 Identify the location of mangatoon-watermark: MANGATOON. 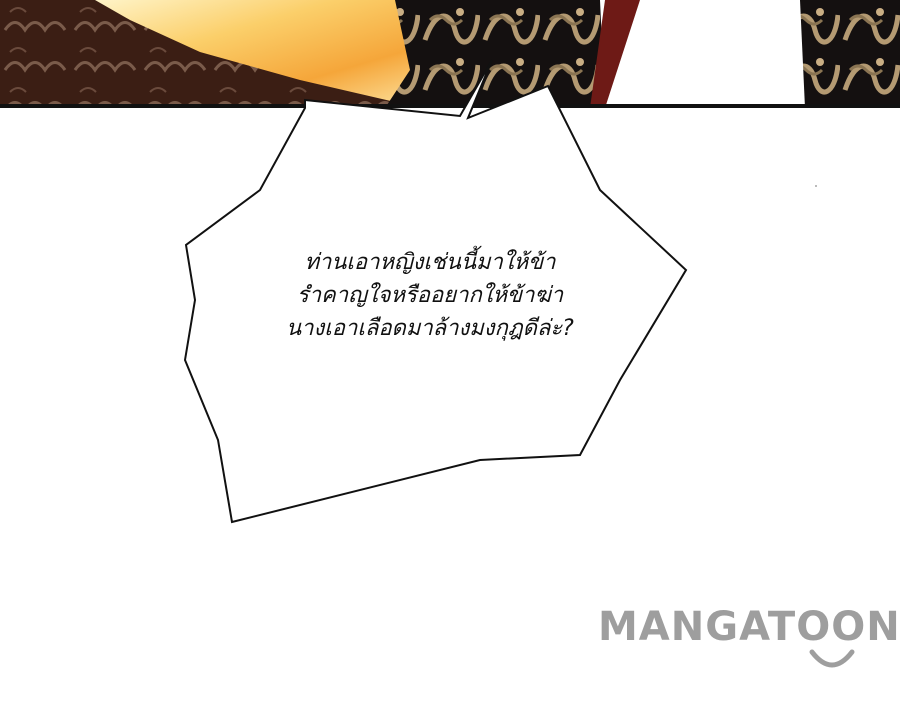
(749, 639).